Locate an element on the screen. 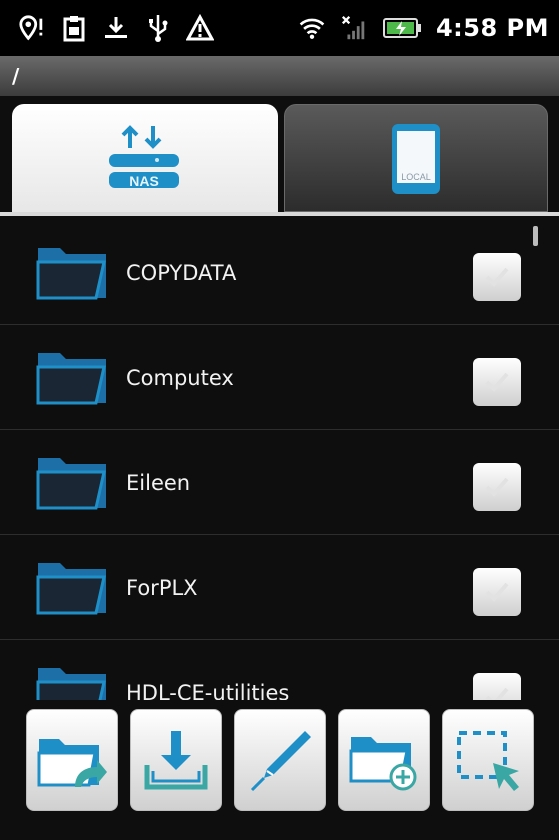 This screenshot has height=840, width=559. status-bar: 4:58 PM is located at coordinates (279, 28).